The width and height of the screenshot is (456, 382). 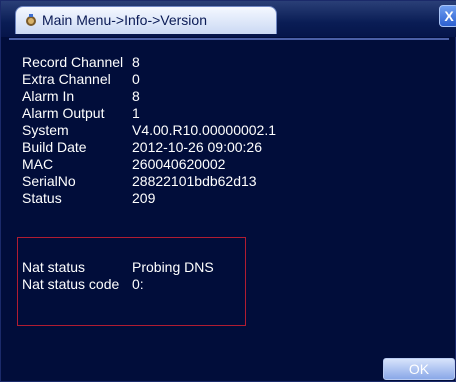 I want to click on nat-row-status-code: Nat status code 0:, so click(x=118, y=284).